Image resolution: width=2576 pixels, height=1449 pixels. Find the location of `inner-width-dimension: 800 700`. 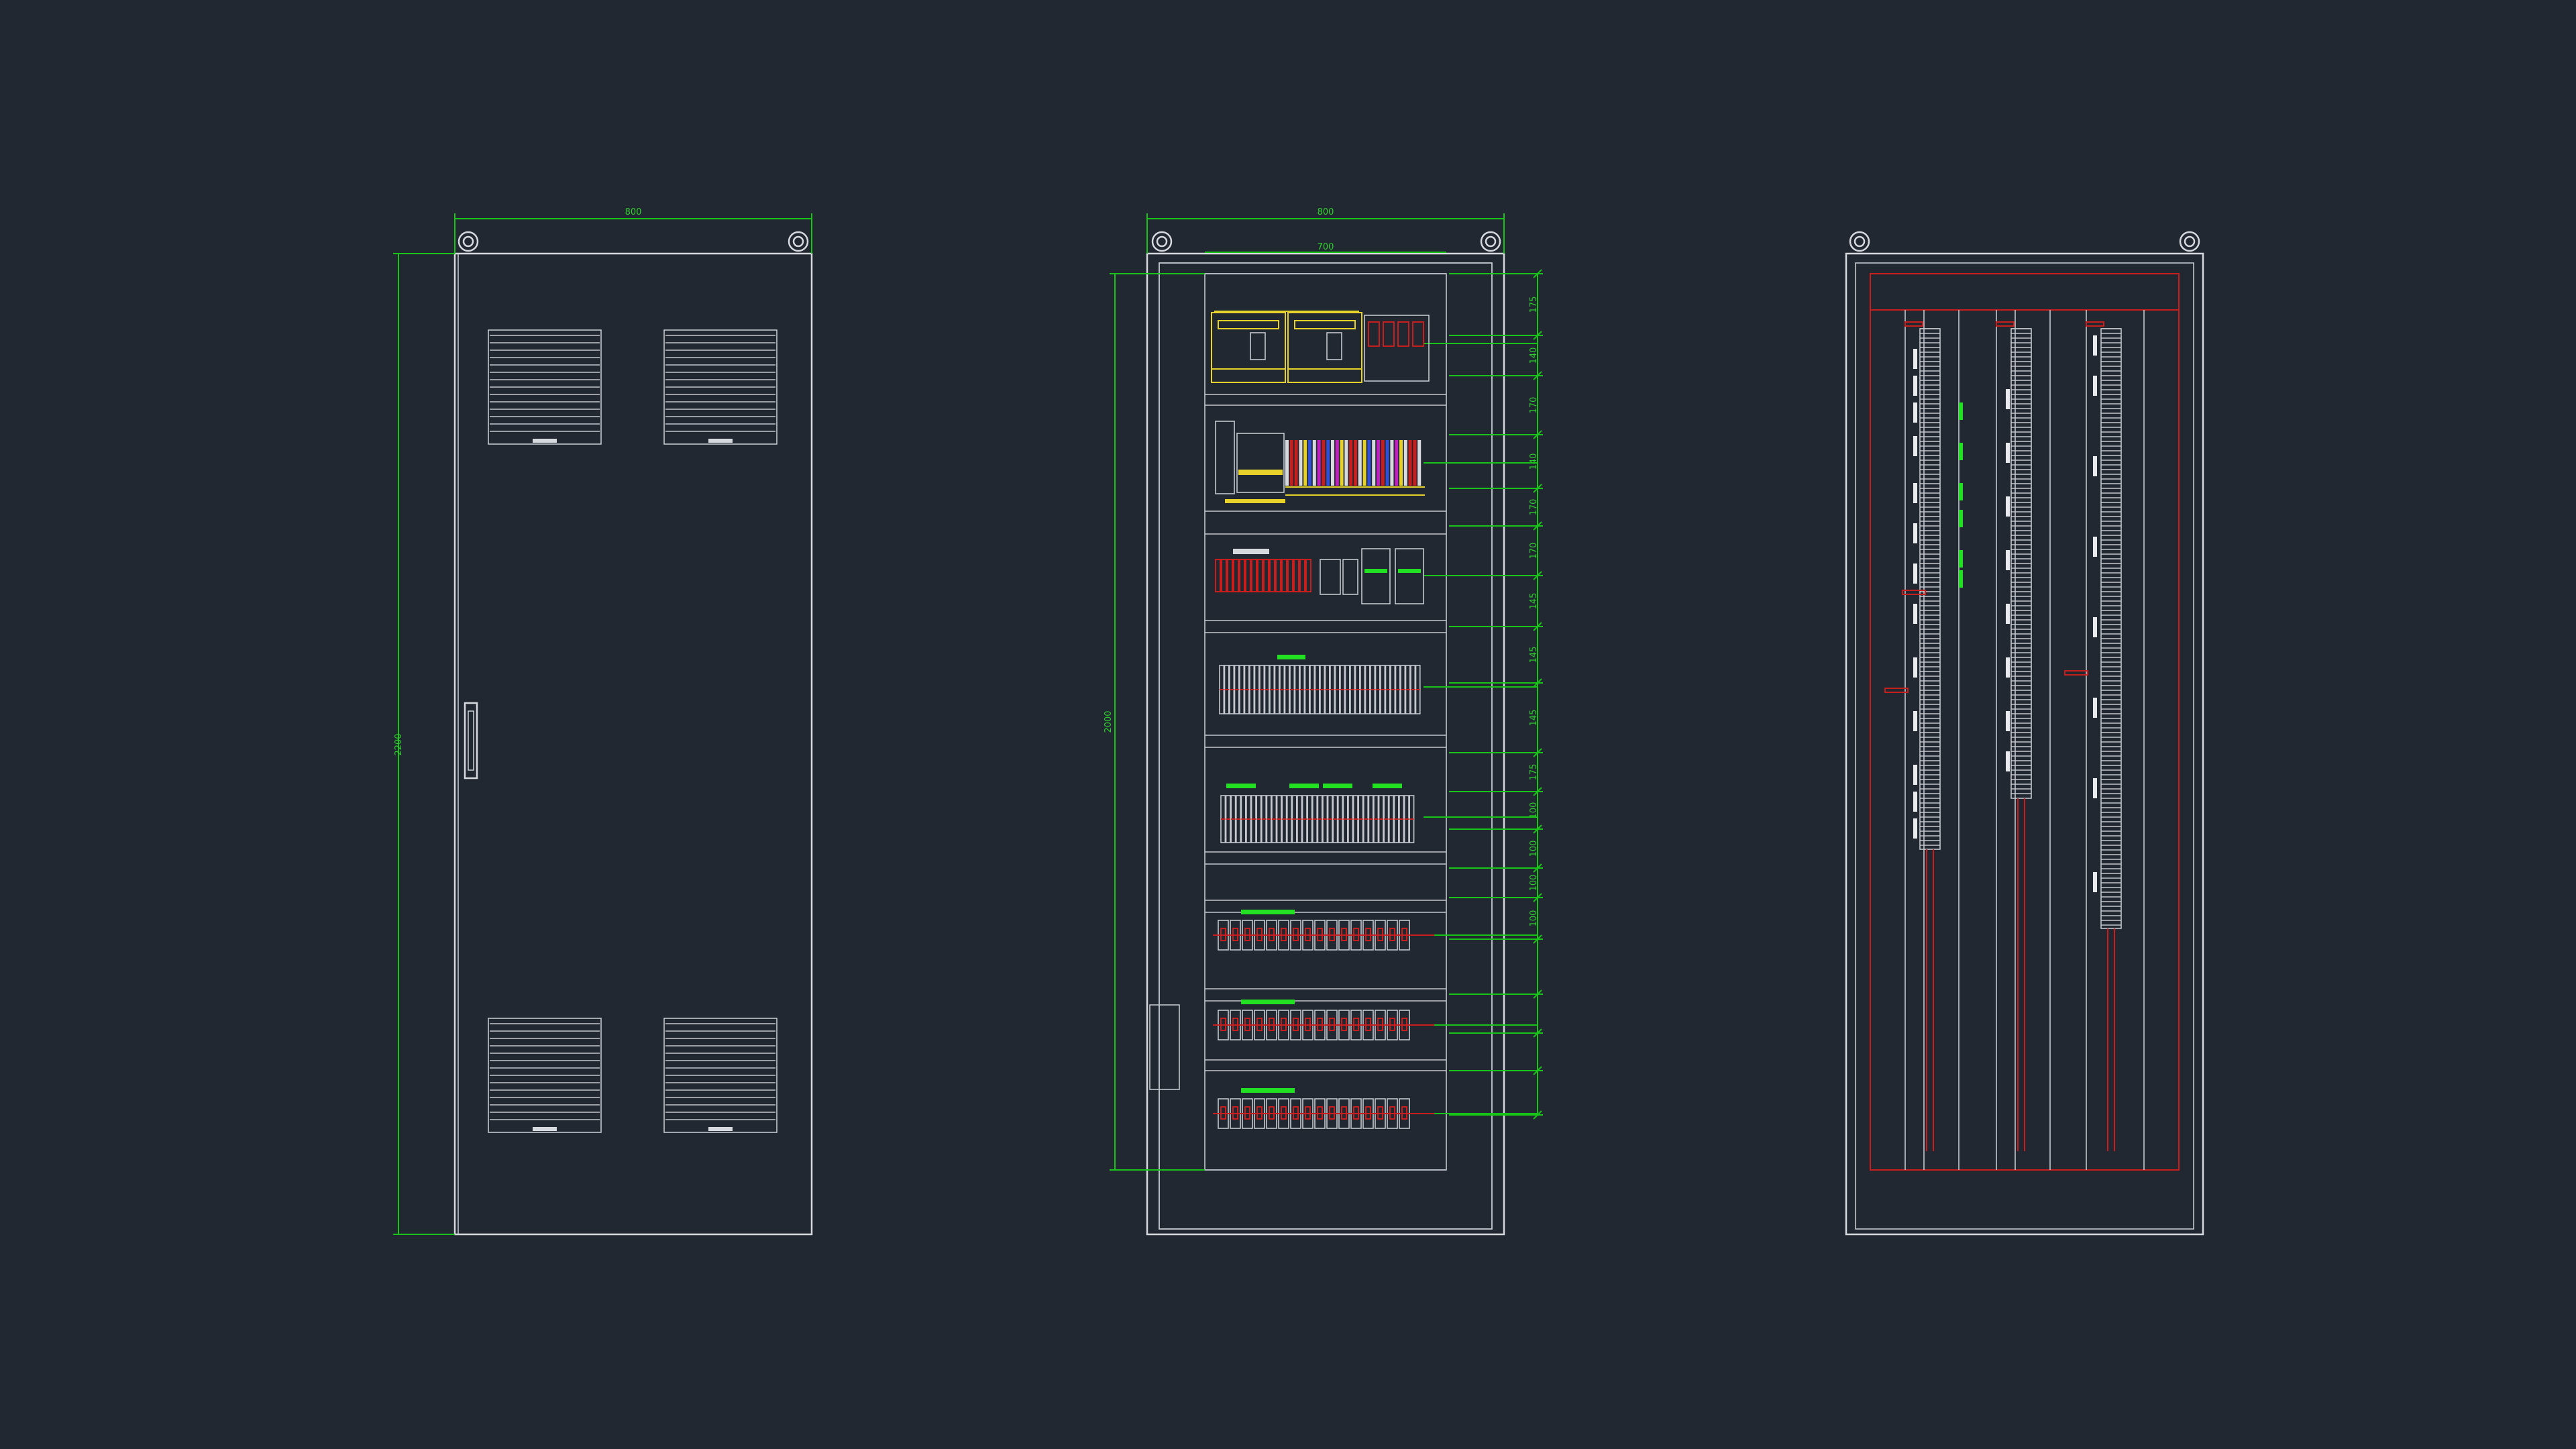

inner-width-dimension: 800 700 is located at coordinates (1325, 230).